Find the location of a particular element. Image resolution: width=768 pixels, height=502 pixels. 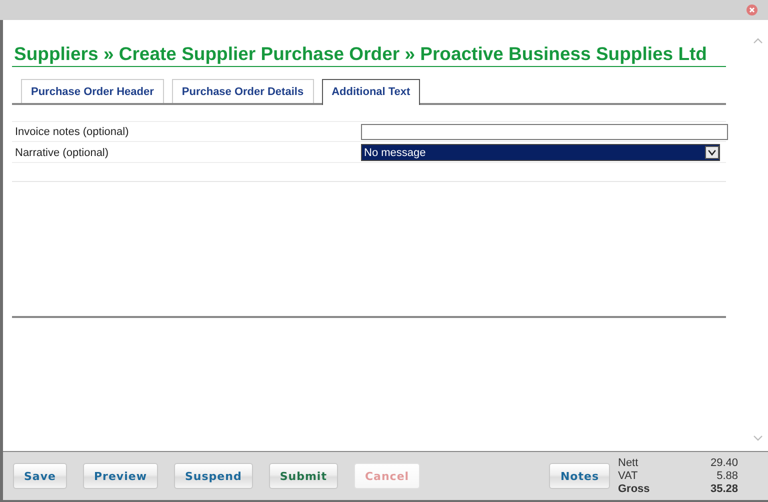

total-value: 35.28 is located at coordinates (723, 489).